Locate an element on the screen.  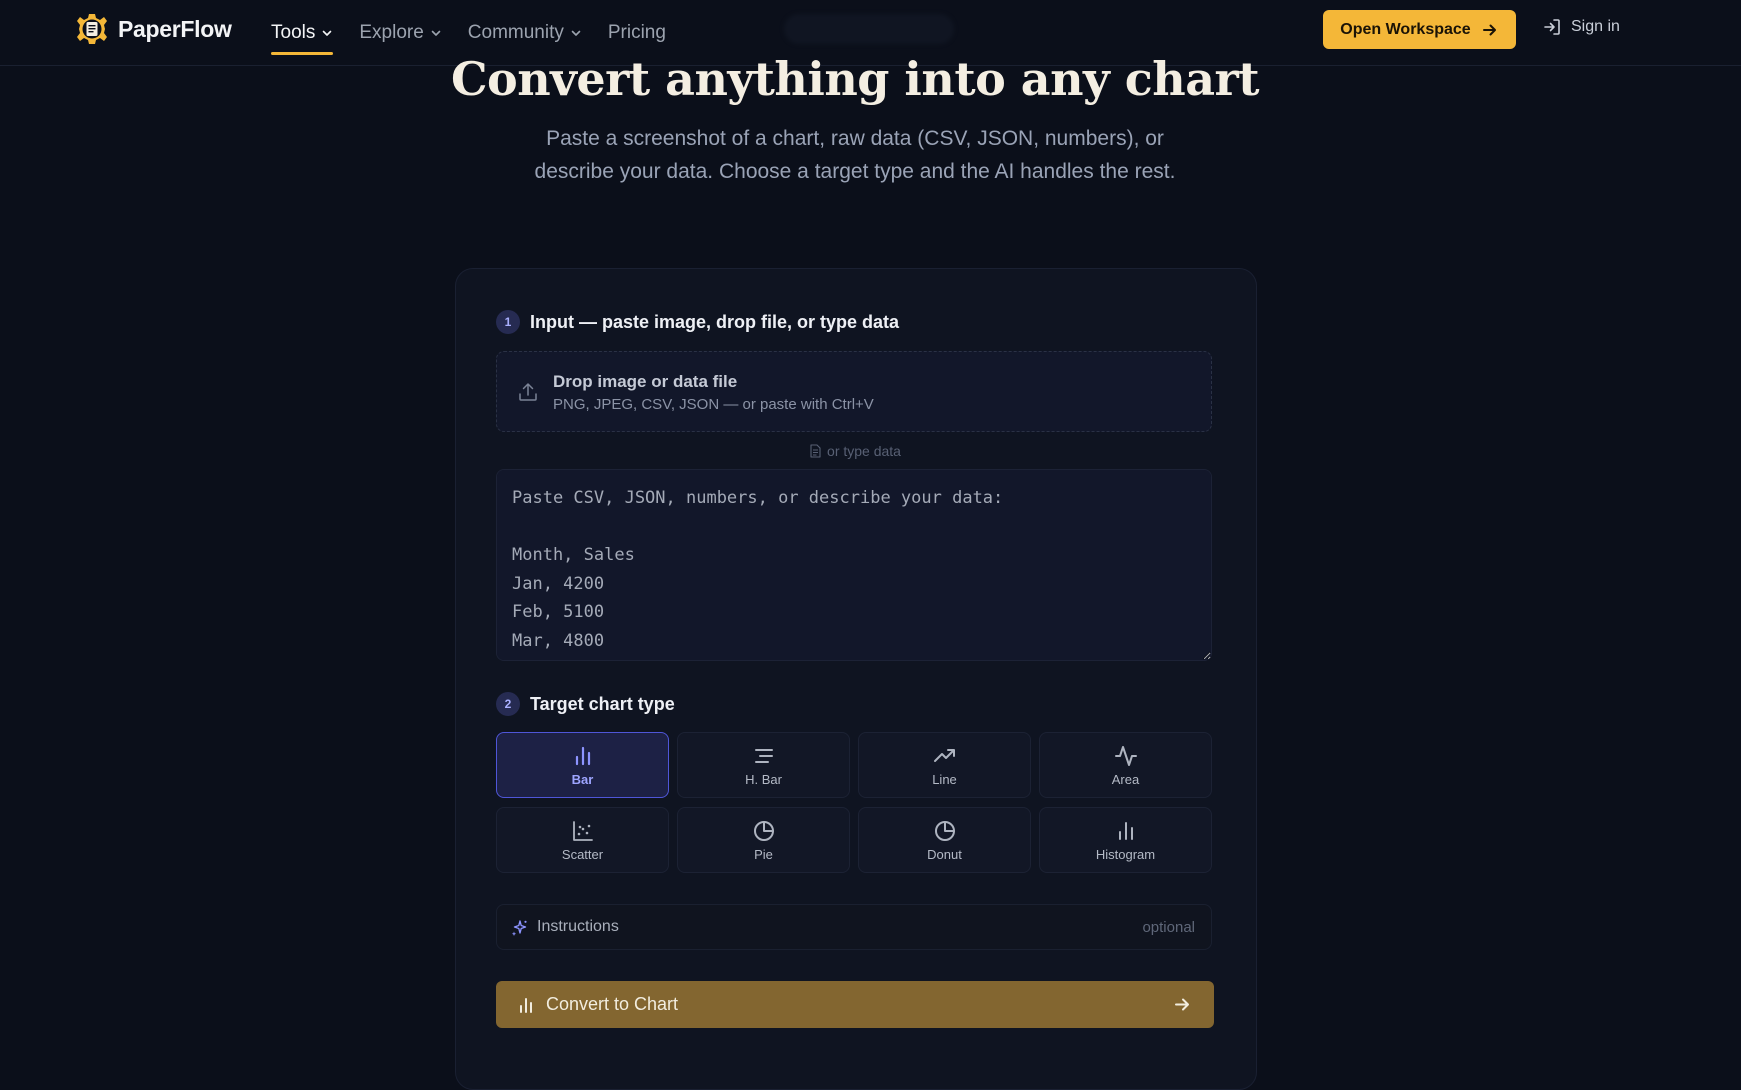
chart-type-line: Line is located at coordinates (944, 765).